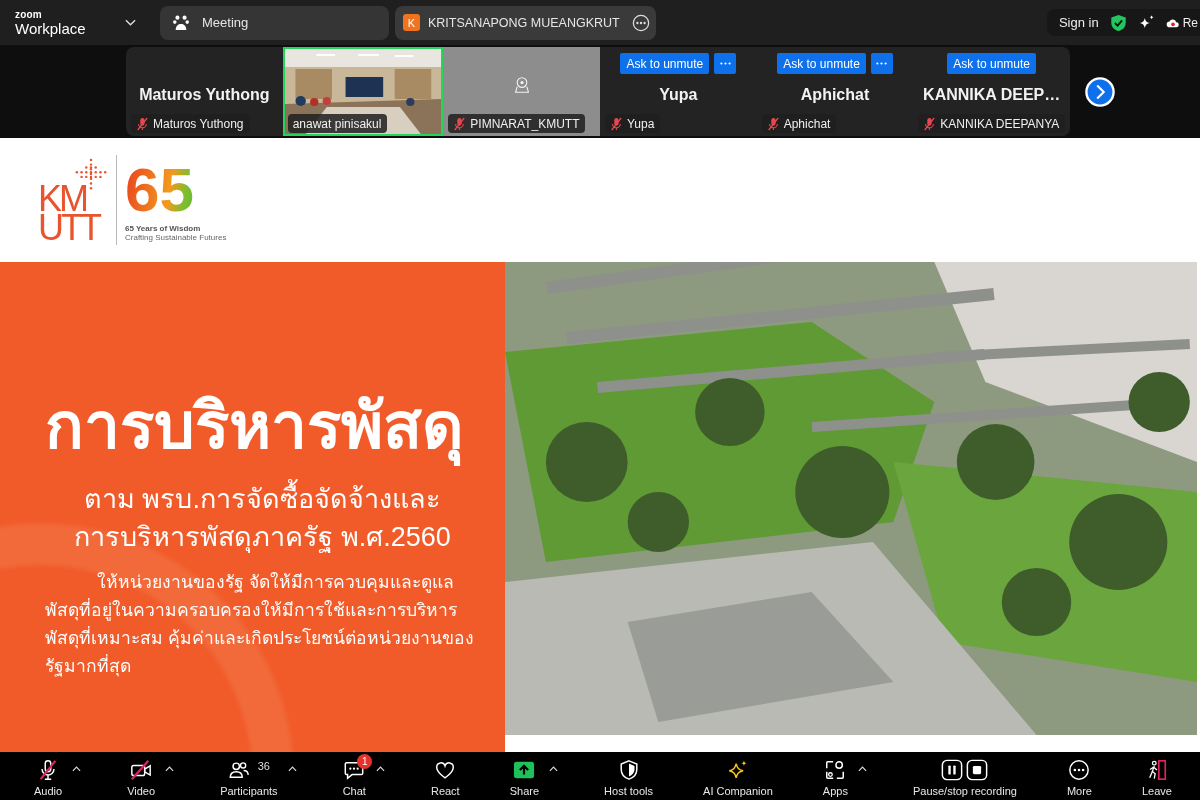 The image size is (1200, 800). I want to click on host-tools-button: Host tools, so click(629, 775).